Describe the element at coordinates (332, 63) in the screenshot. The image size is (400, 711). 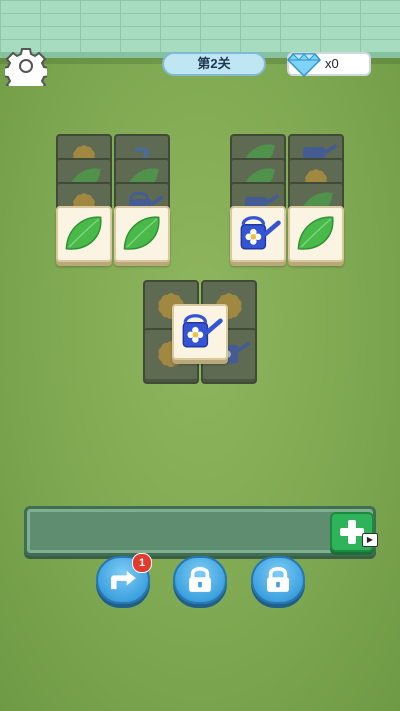
I see `gem-count-text: x0` at that location.